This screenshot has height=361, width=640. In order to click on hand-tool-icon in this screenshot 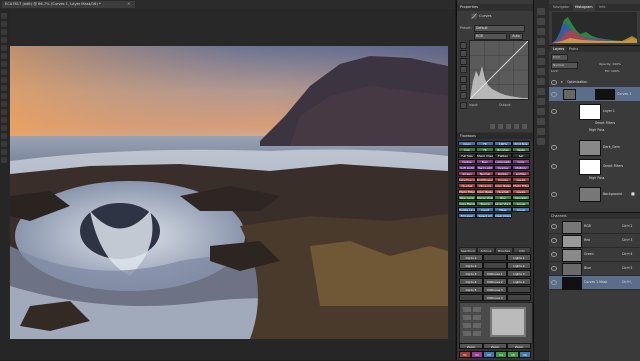, I will do `click(4, 152)`.